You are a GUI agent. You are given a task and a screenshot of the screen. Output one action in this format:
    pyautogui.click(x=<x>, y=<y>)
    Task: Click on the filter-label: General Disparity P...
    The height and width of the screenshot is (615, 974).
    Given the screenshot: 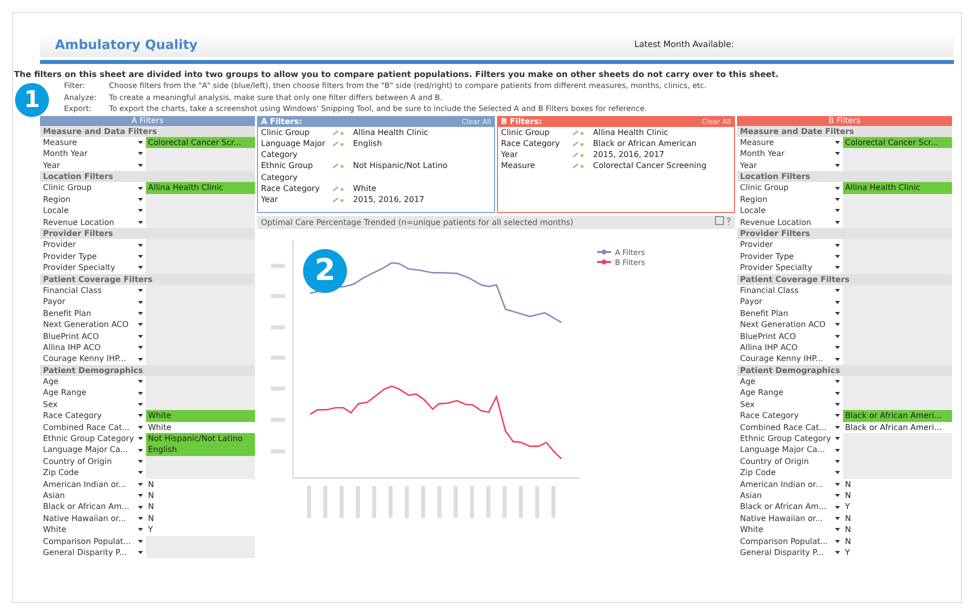 What is the action you would take?
    pyautogui.click(x=782, y=552)
    